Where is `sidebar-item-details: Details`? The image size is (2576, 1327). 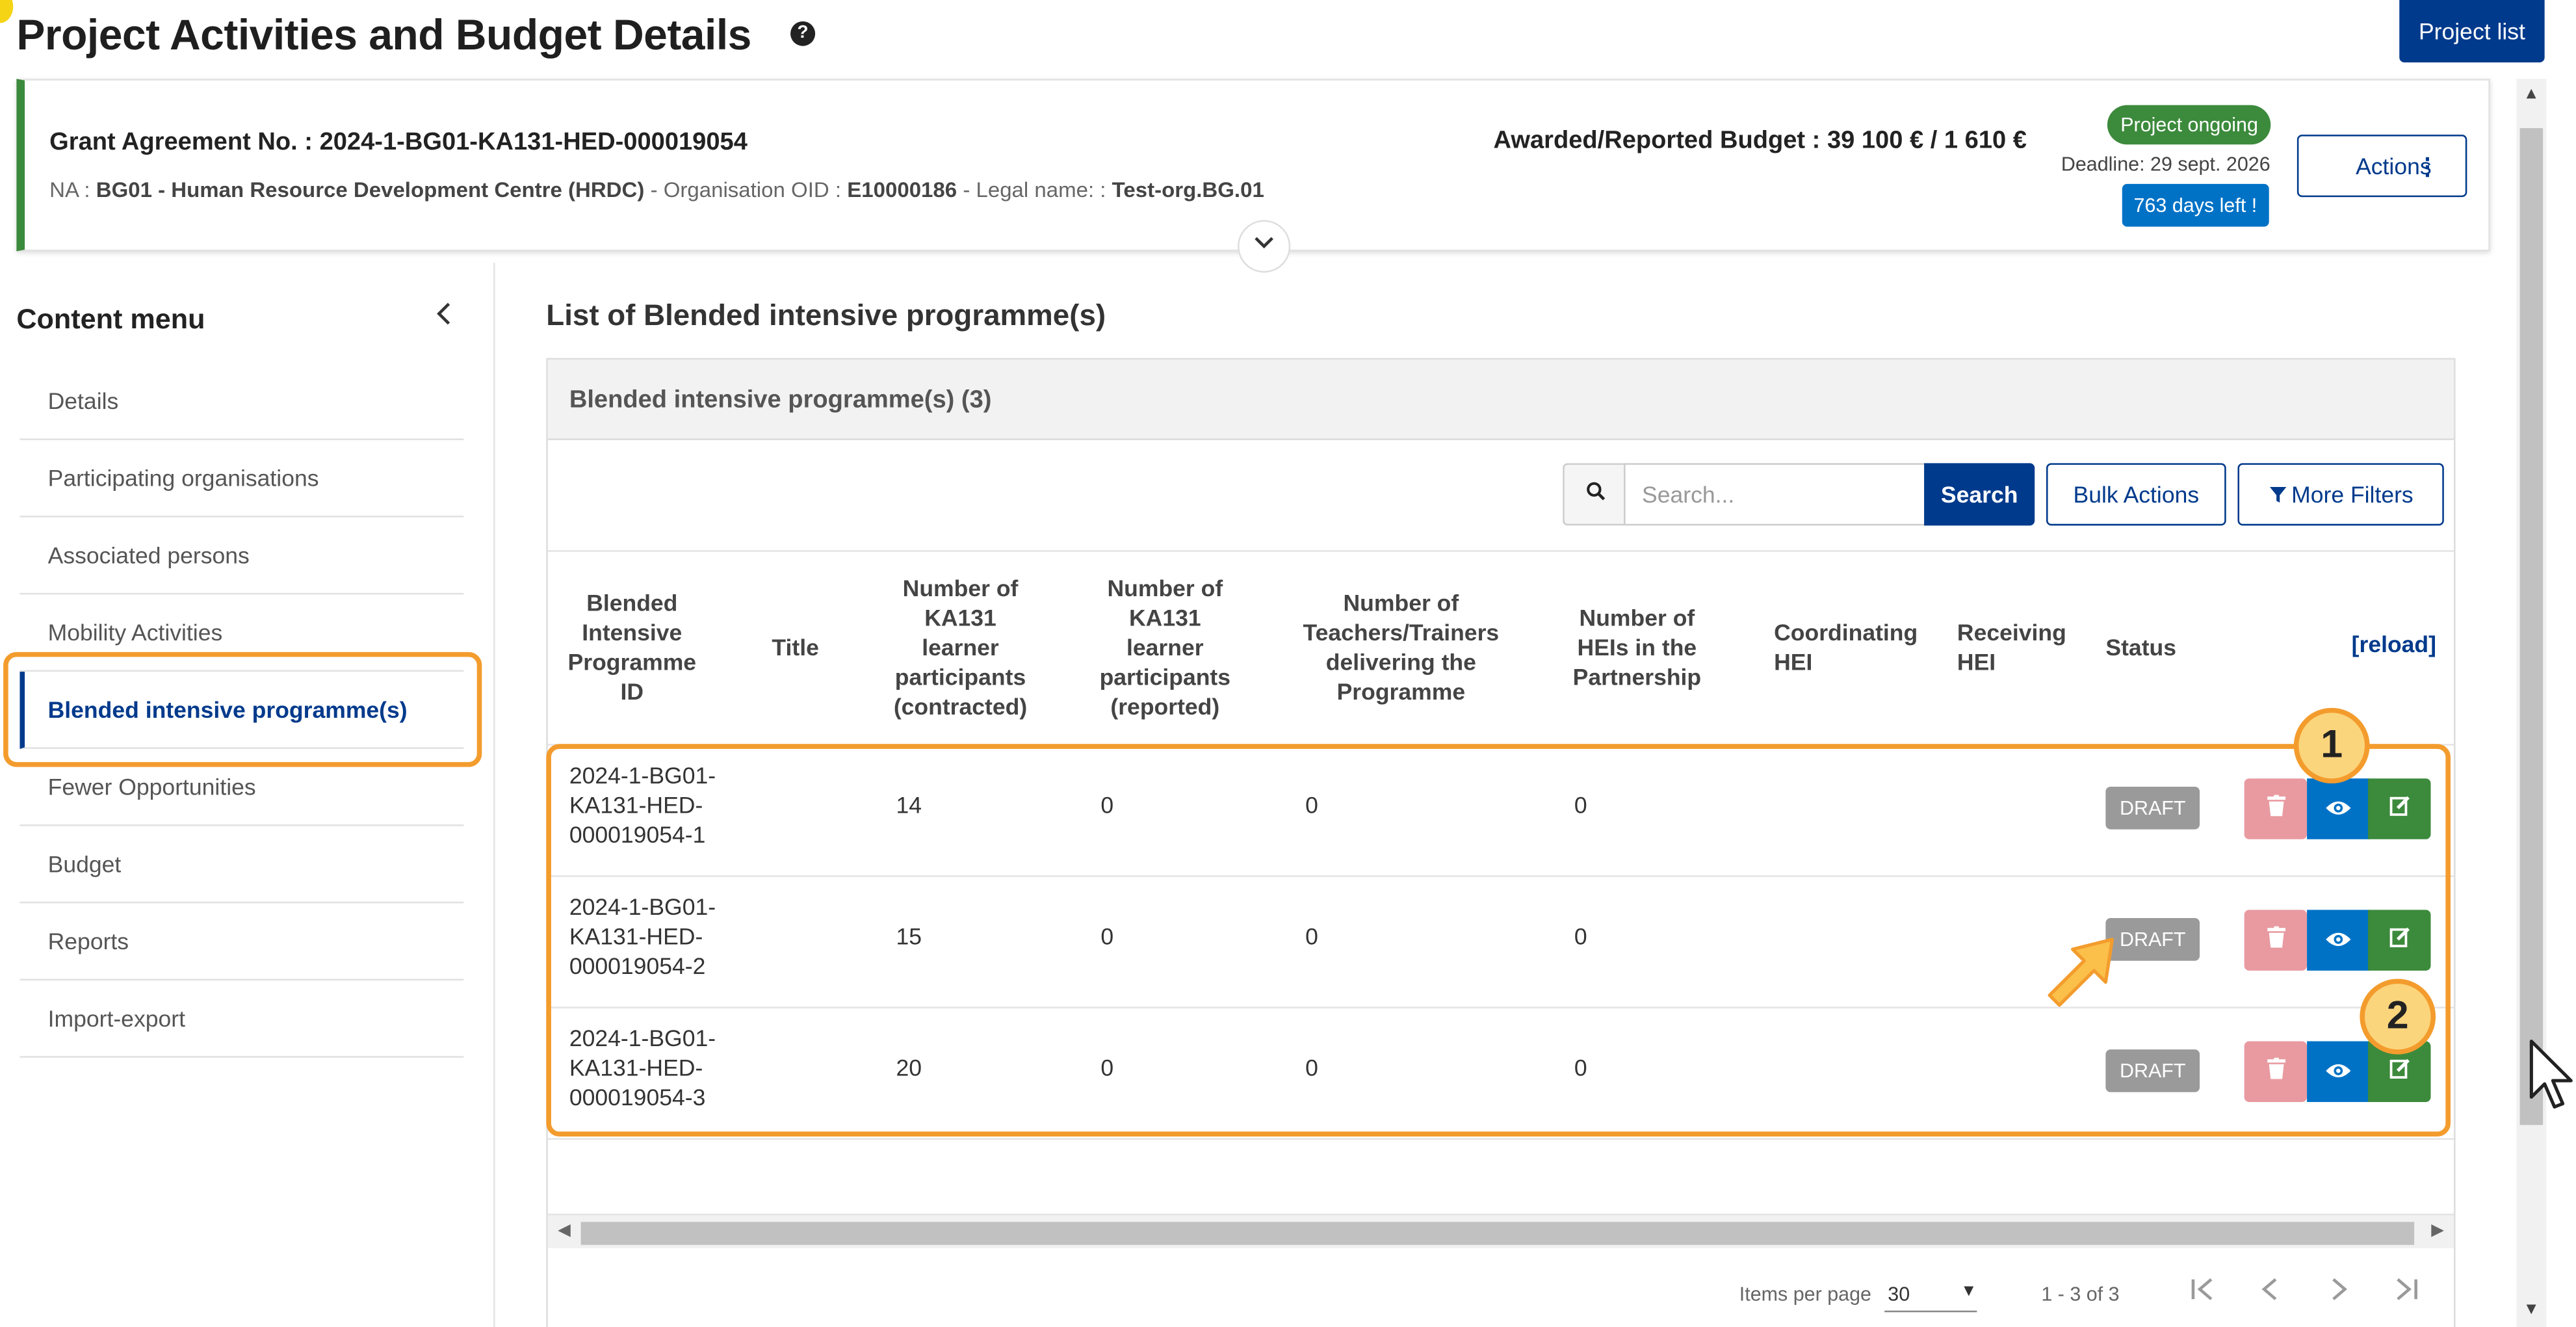 sidebar-item-details: Details is located at coordinates (242, 401).